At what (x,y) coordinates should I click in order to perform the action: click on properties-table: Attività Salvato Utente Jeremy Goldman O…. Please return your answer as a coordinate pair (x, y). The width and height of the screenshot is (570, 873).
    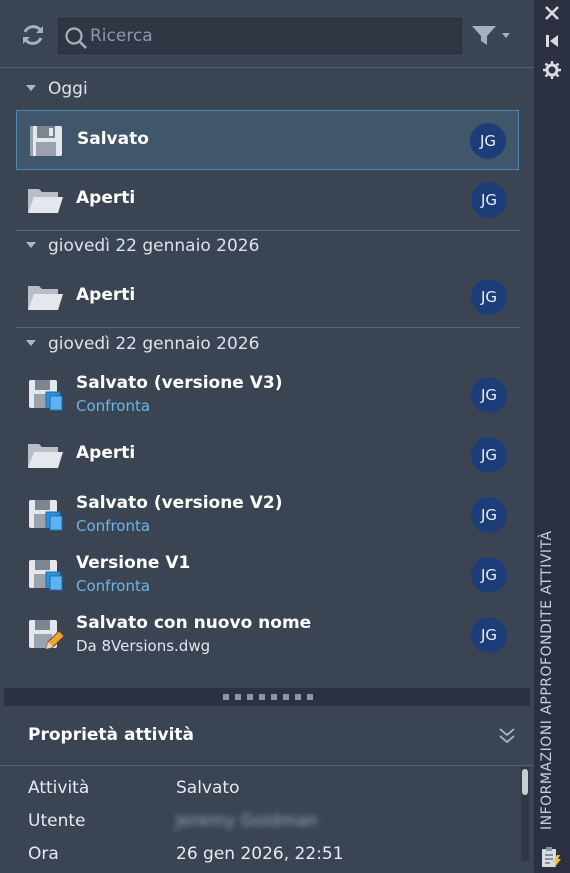
    Looking at the image, I should click on (267, 820).